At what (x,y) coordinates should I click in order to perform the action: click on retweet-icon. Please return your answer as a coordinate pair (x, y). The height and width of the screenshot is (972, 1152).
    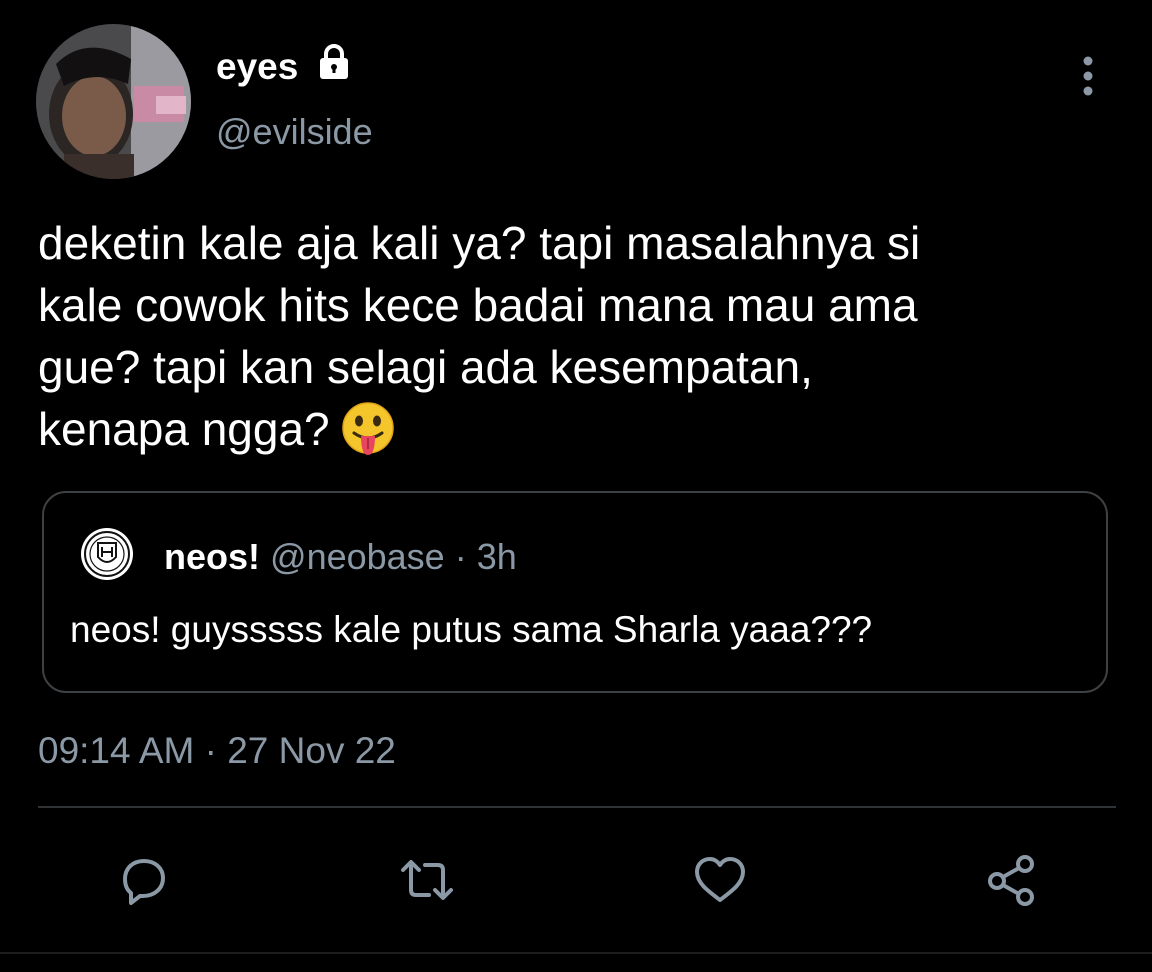
    Looking at the image, I should click on (427, 880).